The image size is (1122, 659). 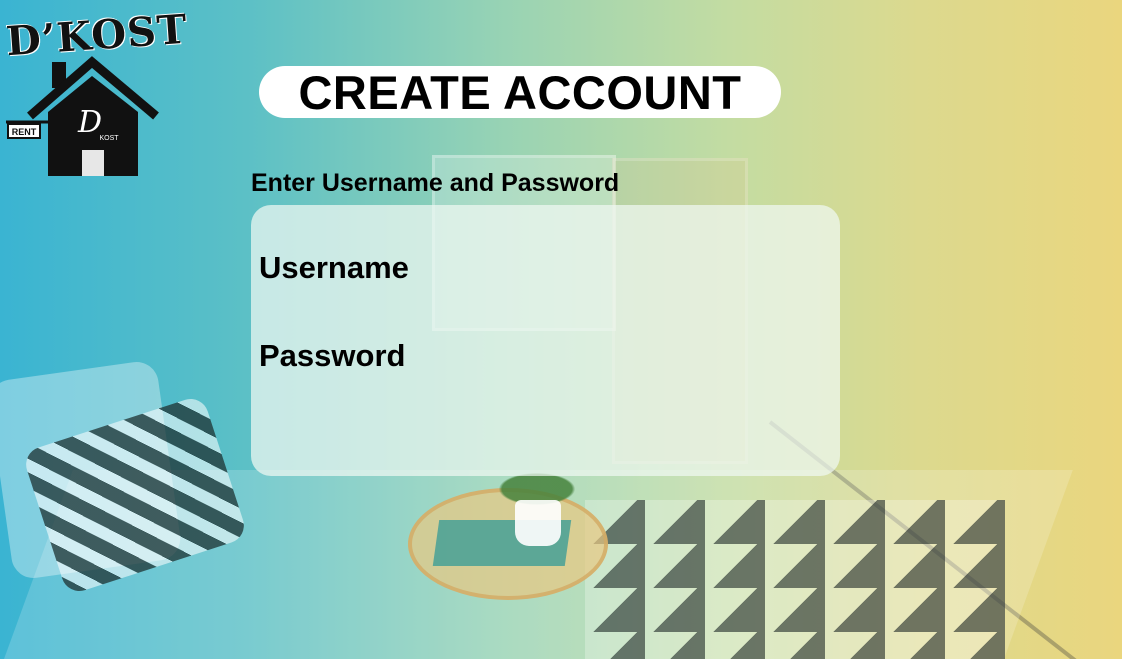 I want to click on page-title-banner: CREATE ACCOUNT, so click(x=520, y=92).